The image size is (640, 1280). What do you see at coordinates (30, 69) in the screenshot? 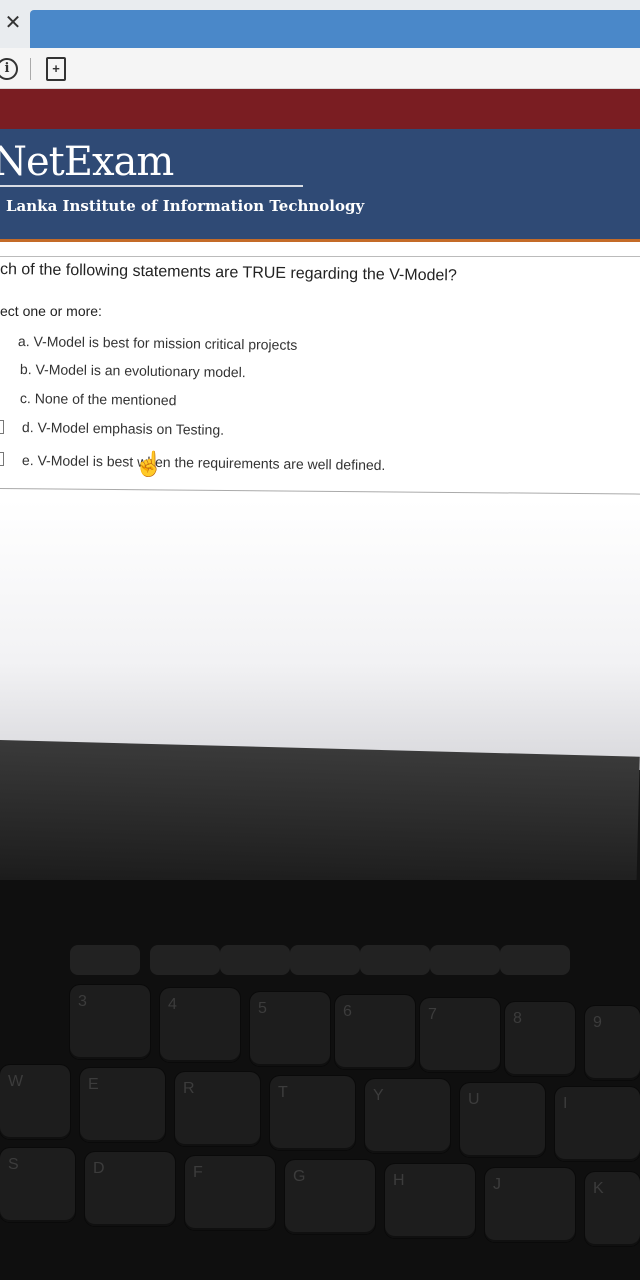
I see `toolbar-divider` at bounding box center [30, 69].